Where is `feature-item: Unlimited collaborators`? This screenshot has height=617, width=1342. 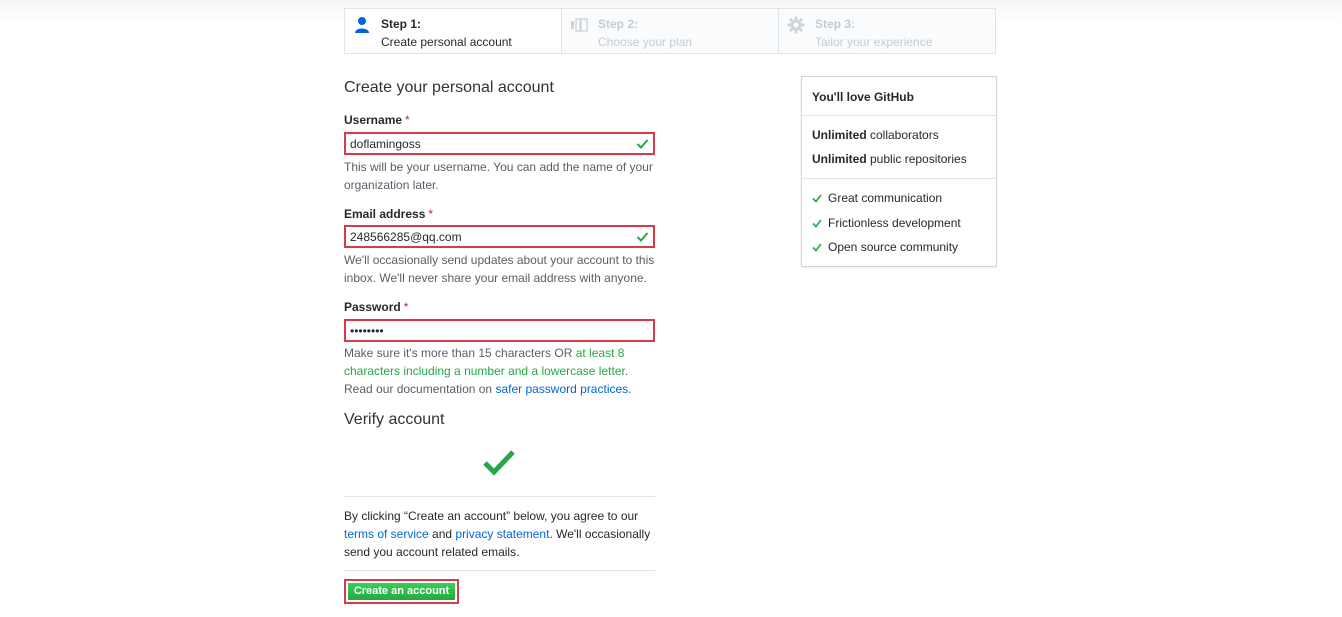
feature-item: Unlimited collaborators is located at coordinates (875, 135).